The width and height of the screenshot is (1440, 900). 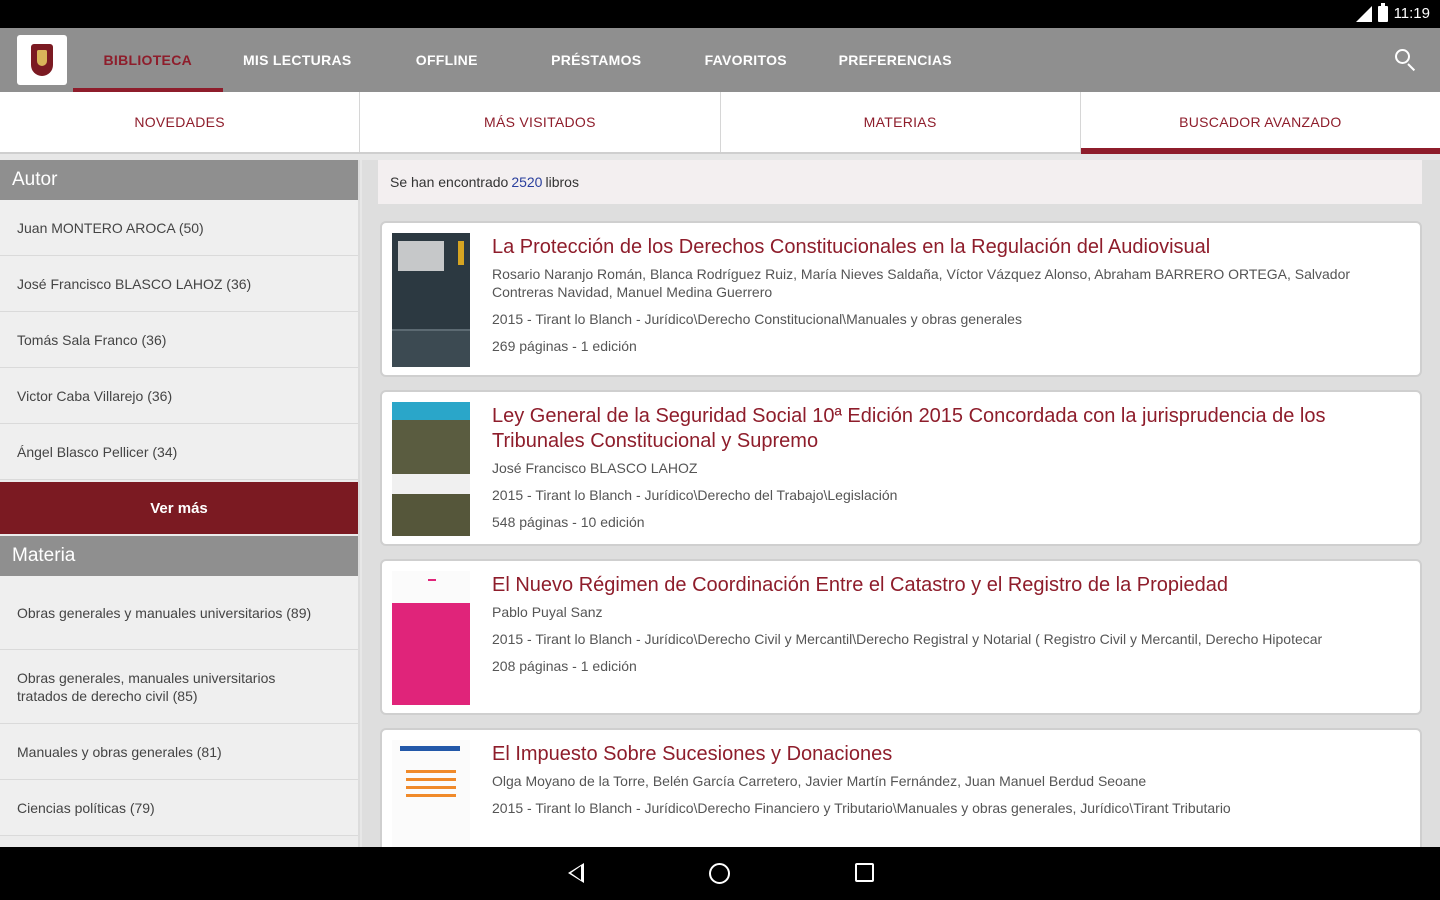 I want to click on recent-apps-icon, so click(x=864, y=872).